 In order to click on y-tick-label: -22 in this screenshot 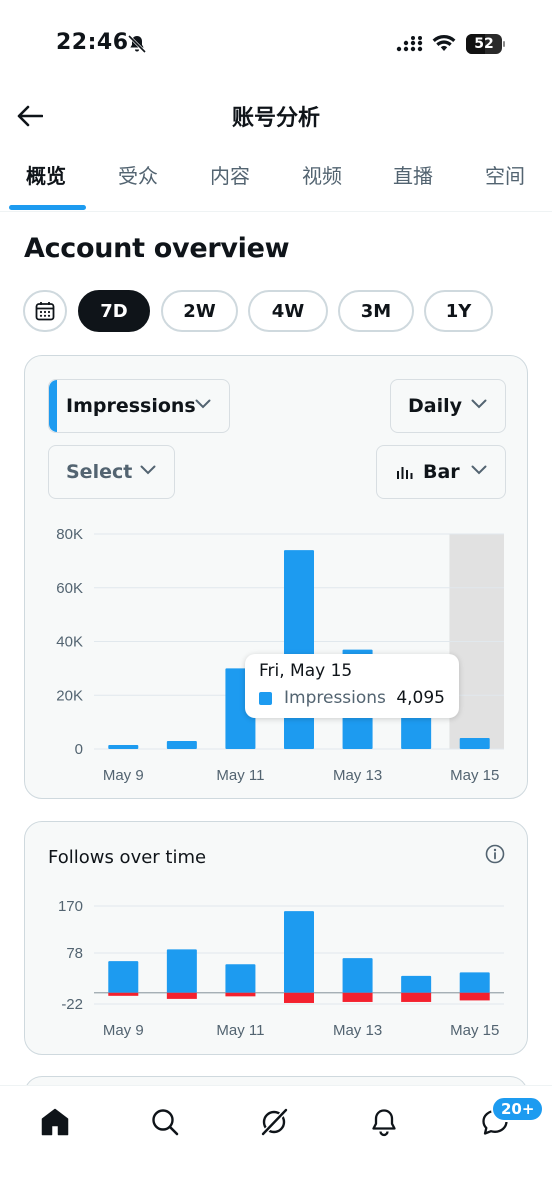, I will do `click(72, 1004)`.